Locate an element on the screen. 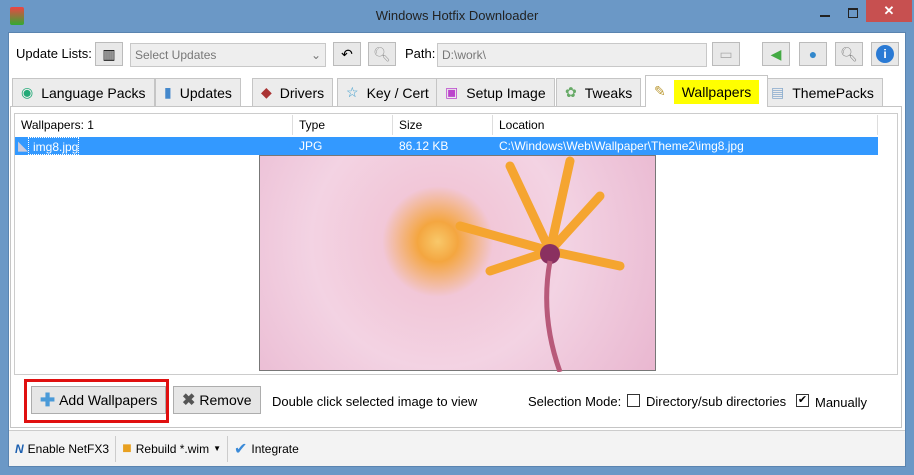 The image size is (914, 475). star-icon: ☆ is located at coordinates (352, 92).